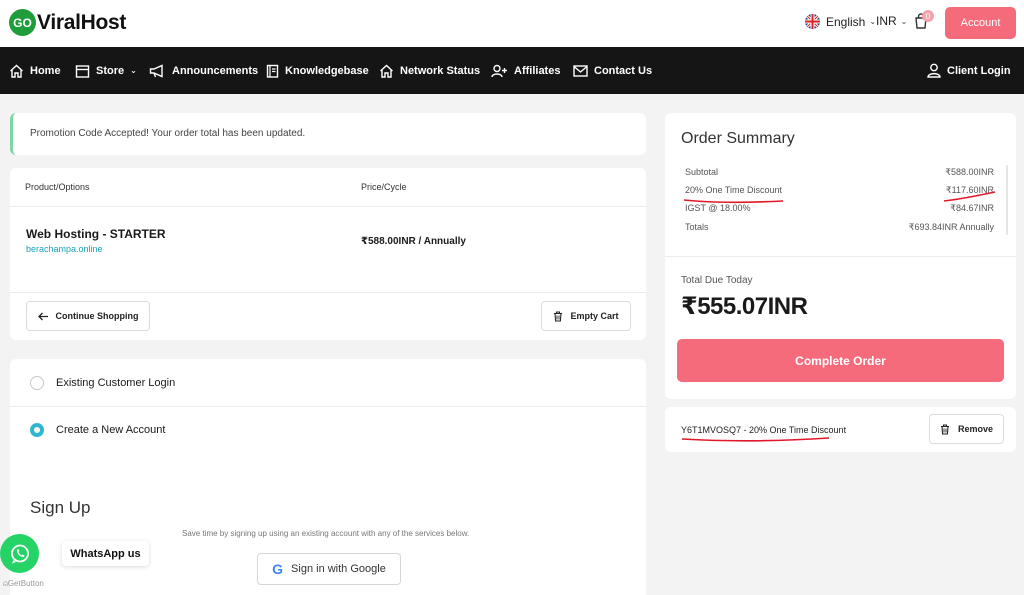 This screenshot has height=595, width=1024. I want to click on currency-selector: INR ⌄, so click(891, 21).